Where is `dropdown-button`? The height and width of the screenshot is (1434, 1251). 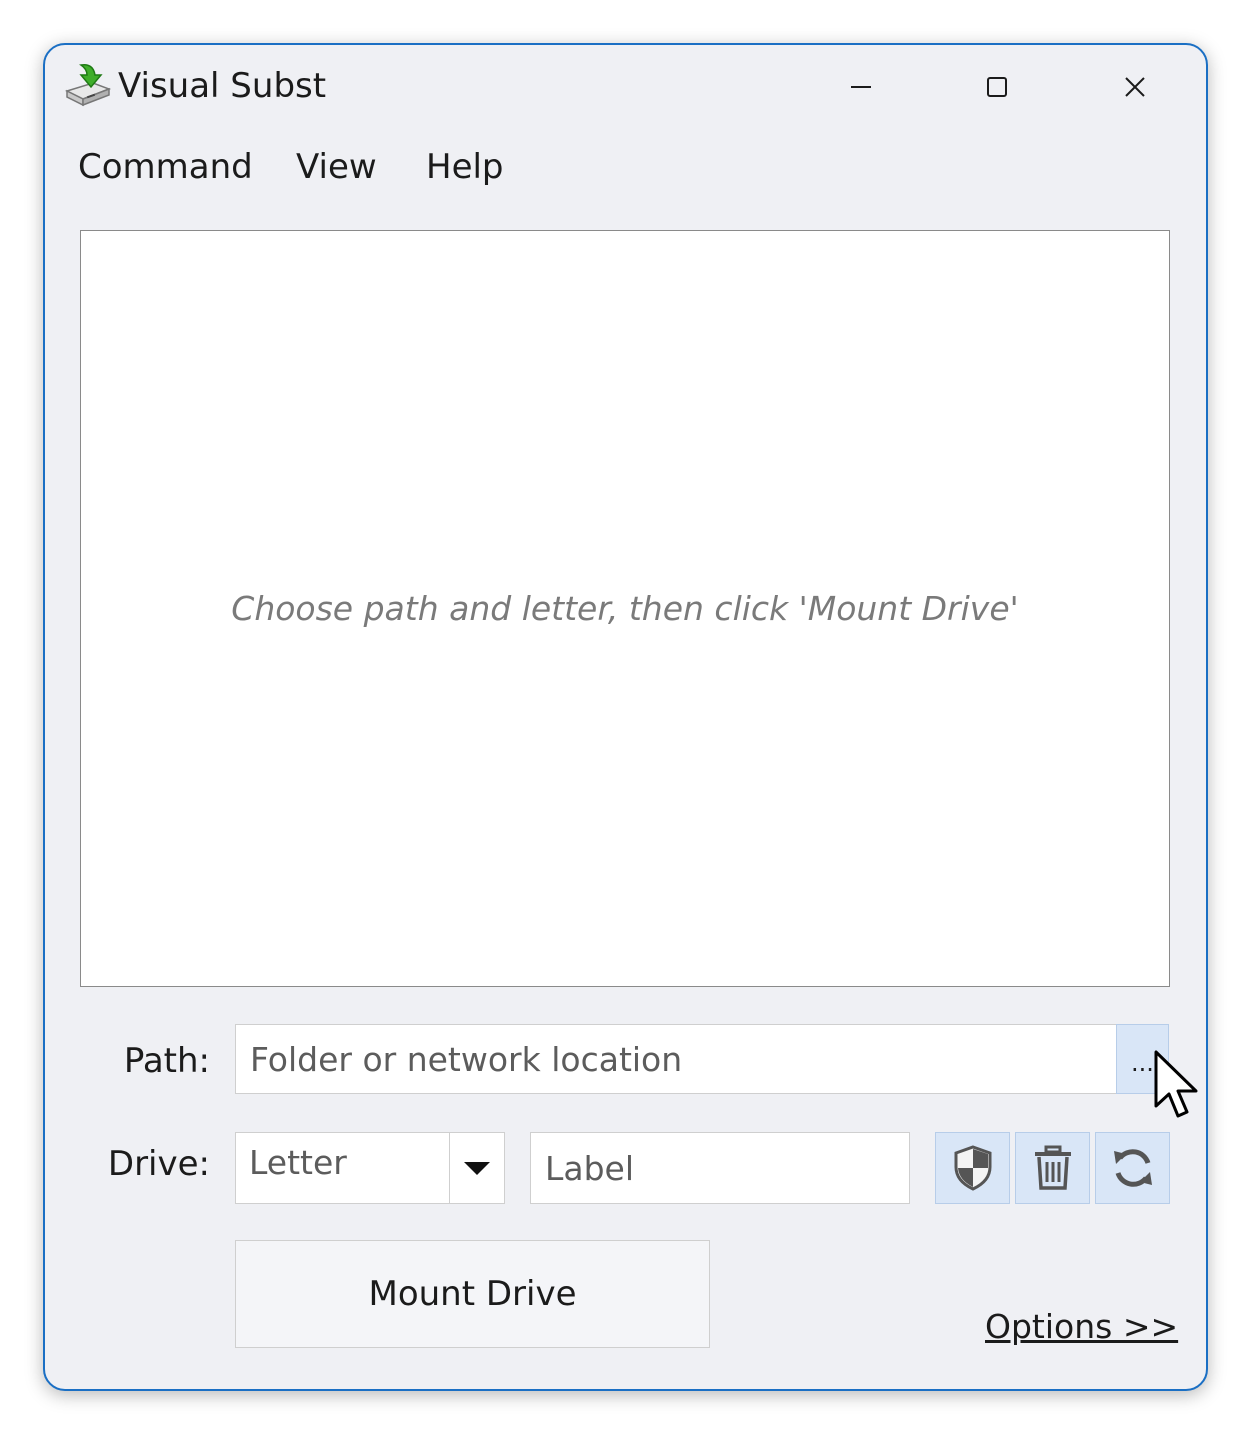
dropdown-button is located at coordinates (476, 1168).